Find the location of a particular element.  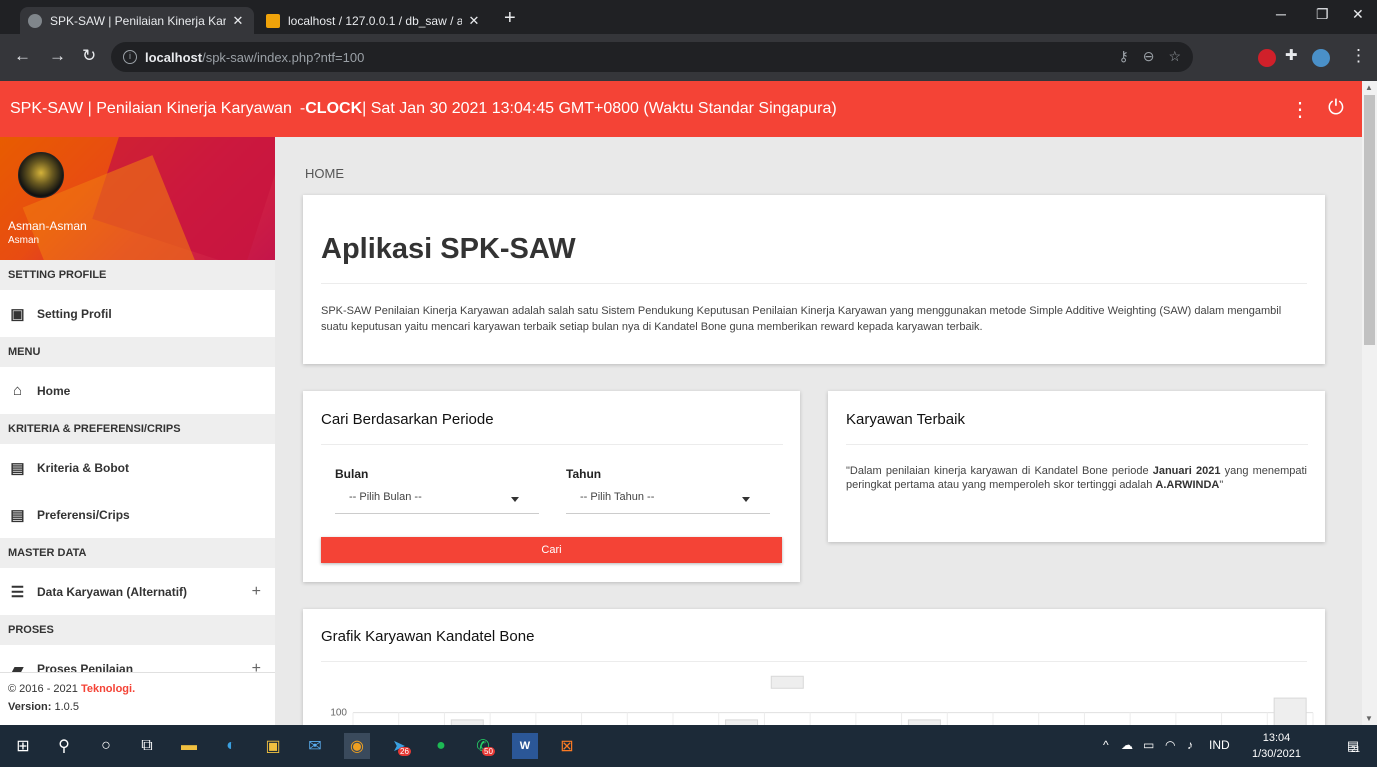

extension-yab-icon is located at coordinates (1267, 58).